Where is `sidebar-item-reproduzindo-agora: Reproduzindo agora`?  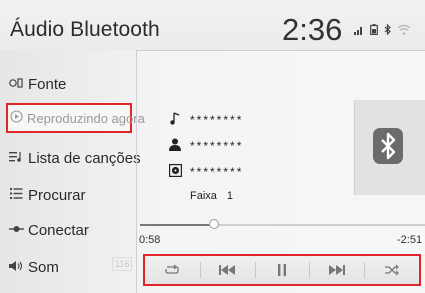 sidebar-item-reproduzindo-agora: Reproduzindo agora is located at coordinates (75, 118).